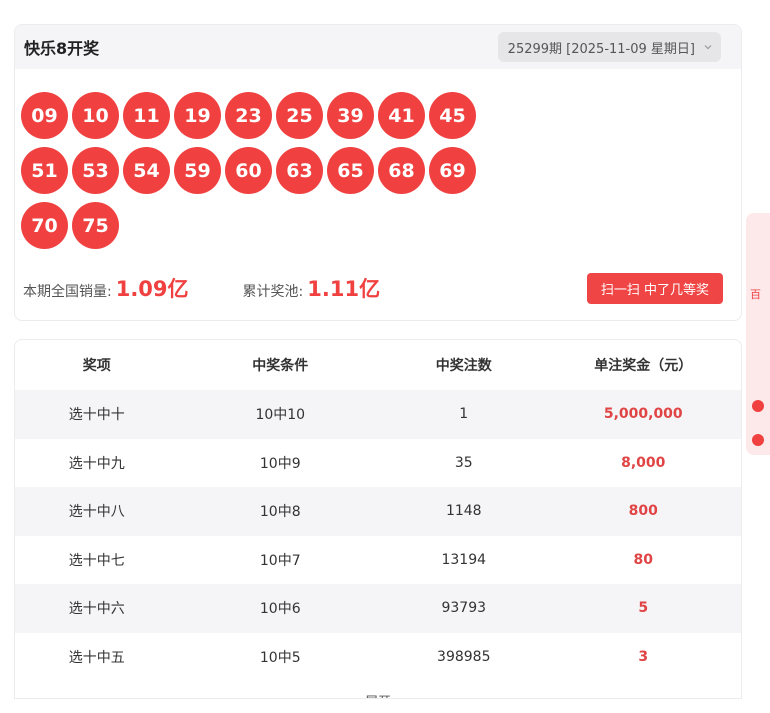 Image resolution: width=770 pixels, height=713 pixels. I want to click on period-select: 25299期 [2025-11-09 星期日], so click(609, 47).